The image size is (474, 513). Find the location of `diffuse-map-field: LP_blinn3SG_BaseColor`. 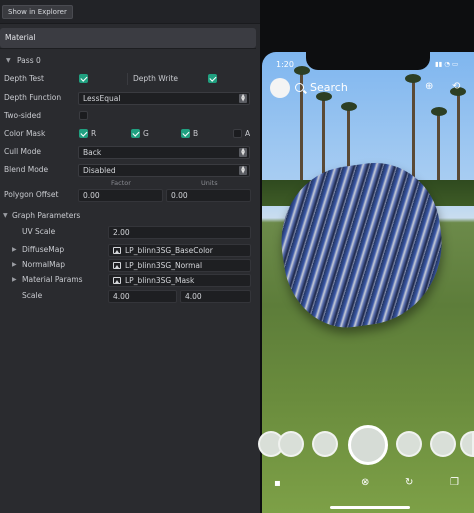

diffuse-map-field: LP_blinn3SG_BaseColor is located at coordinates (179, 250).